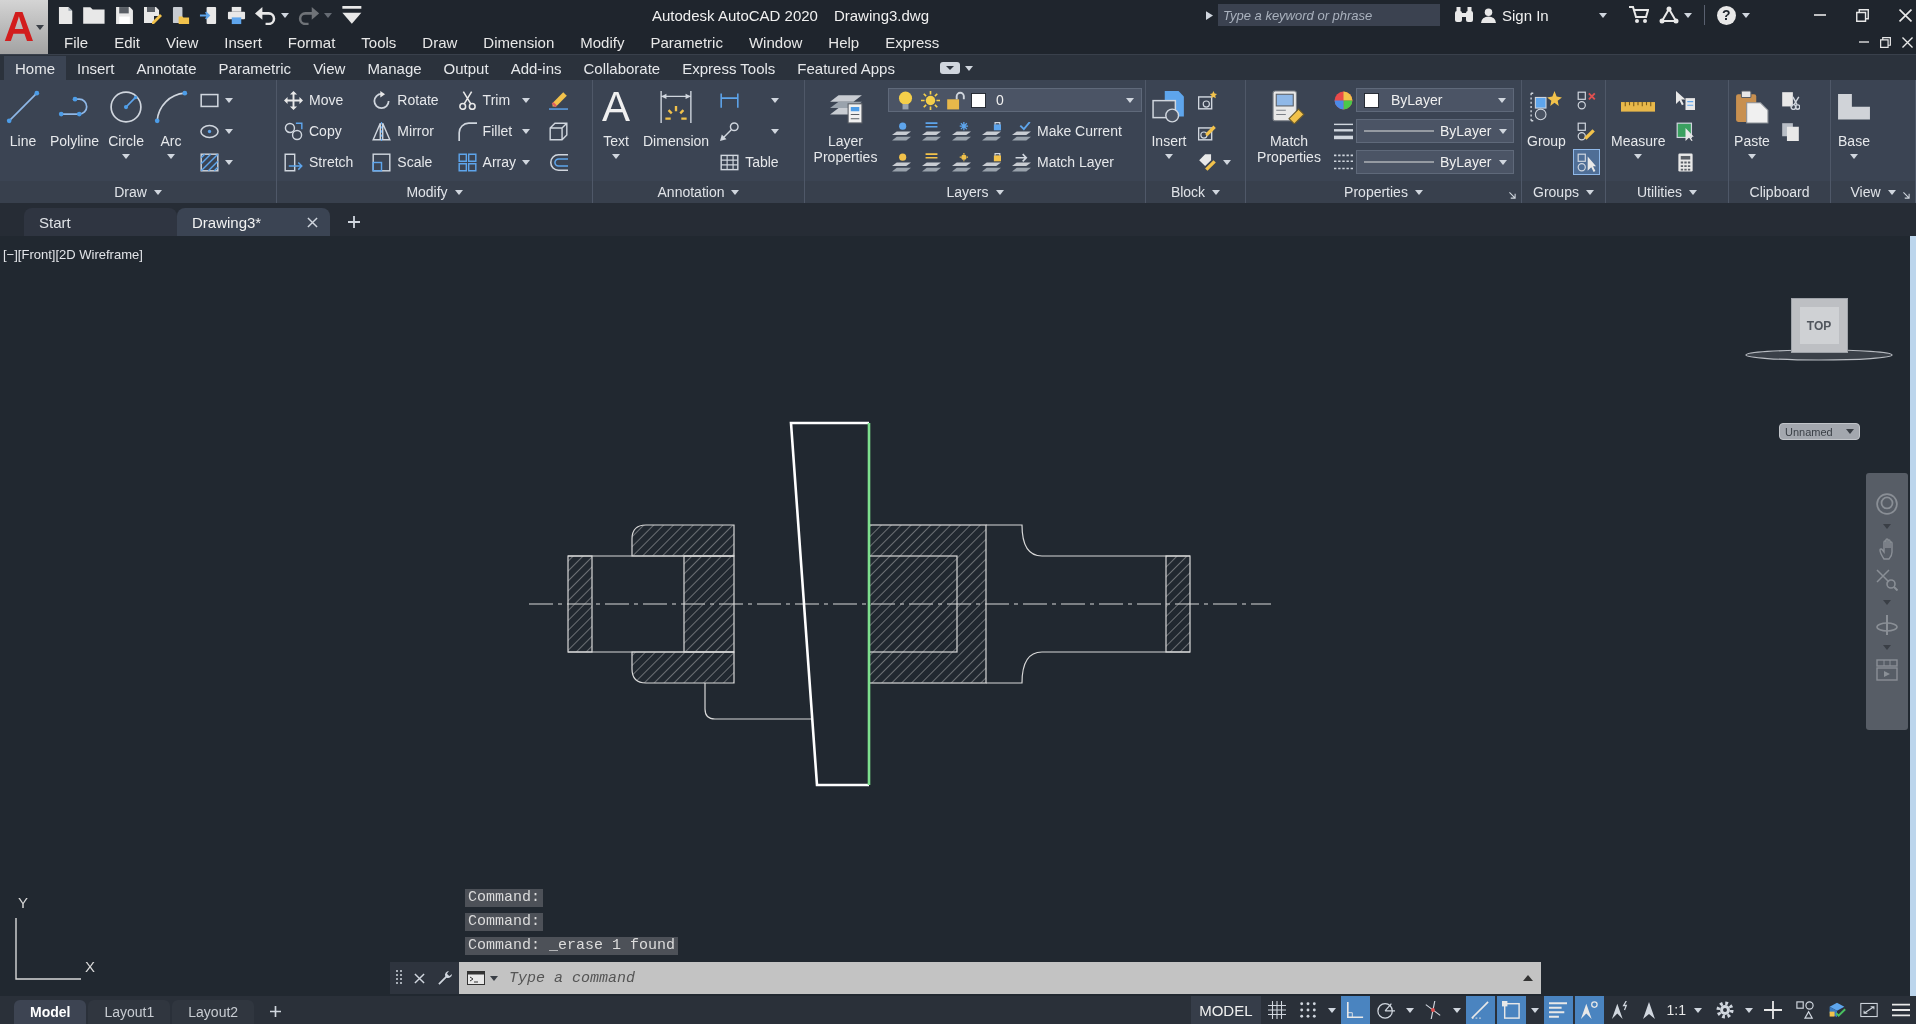 This screenshot has width=1916, height=1024. Describe the element at coordinates (138, 192) in the screenshot. I see `panel-title: Draw` at that location.